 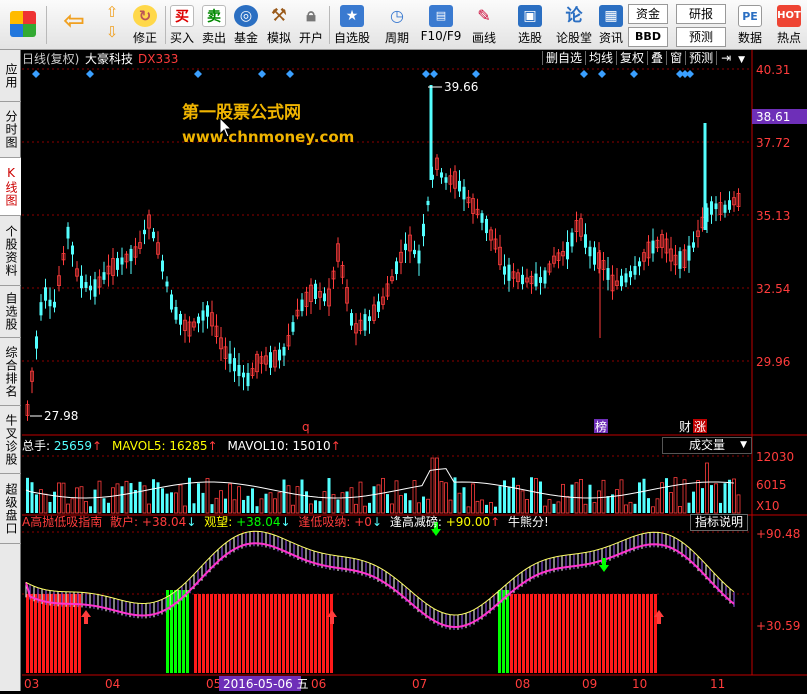 What do you see at coordinates (441, 25) in the screenshot?
I see `f10-button: ▤ F10/F9` at bounding box center [441, 25].